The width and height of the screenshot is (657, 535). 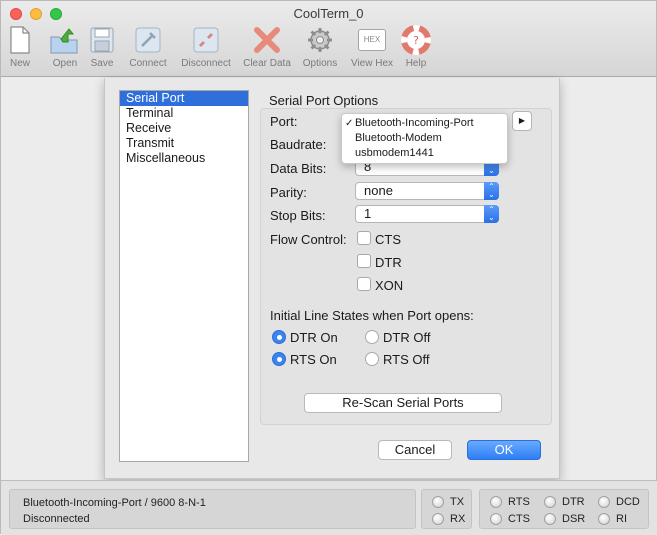 I want to click on connect-plug-icon, so click(x=148, y=40).